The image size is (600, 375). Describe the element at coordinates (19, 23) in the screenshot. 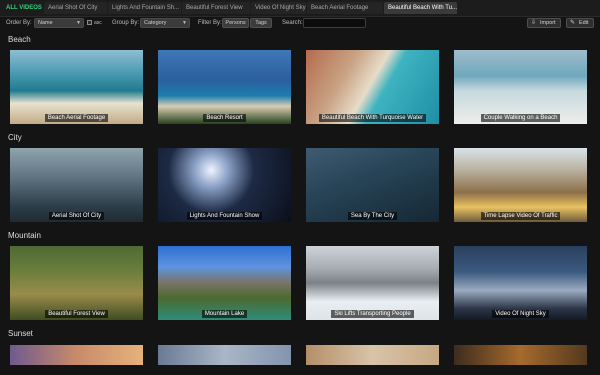

I see `order-by-label: Order By:` at that location.